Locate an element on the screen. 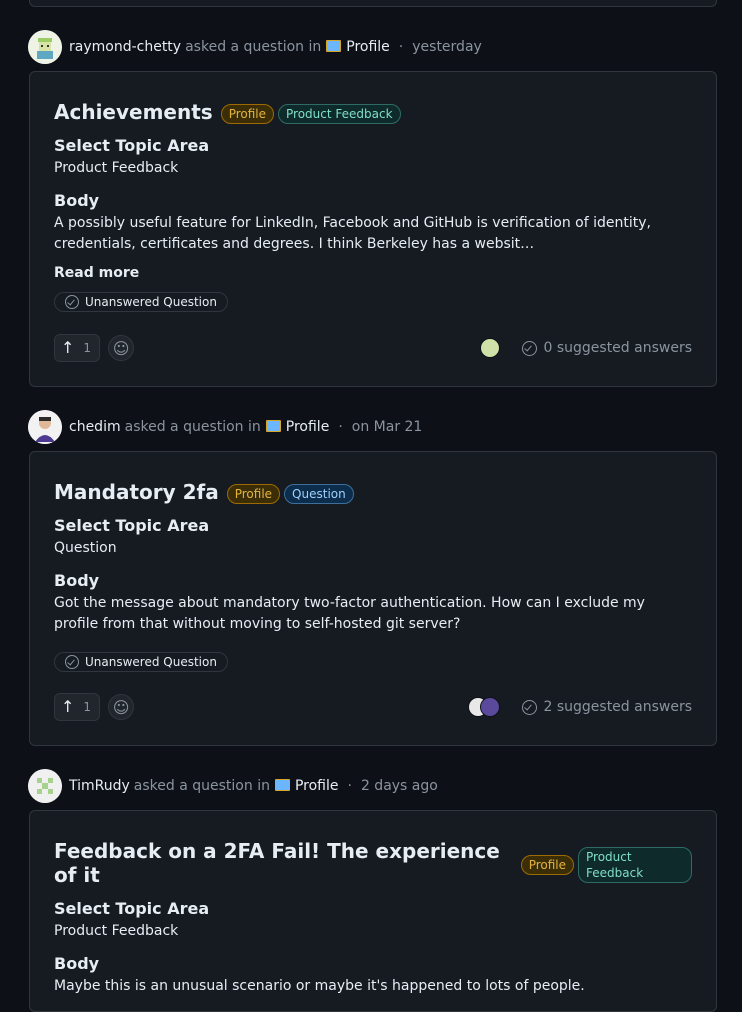 This screenshot has height=1012, width=742. discussion-title: Mandatory 2fa is located at coordinates (136, 492).